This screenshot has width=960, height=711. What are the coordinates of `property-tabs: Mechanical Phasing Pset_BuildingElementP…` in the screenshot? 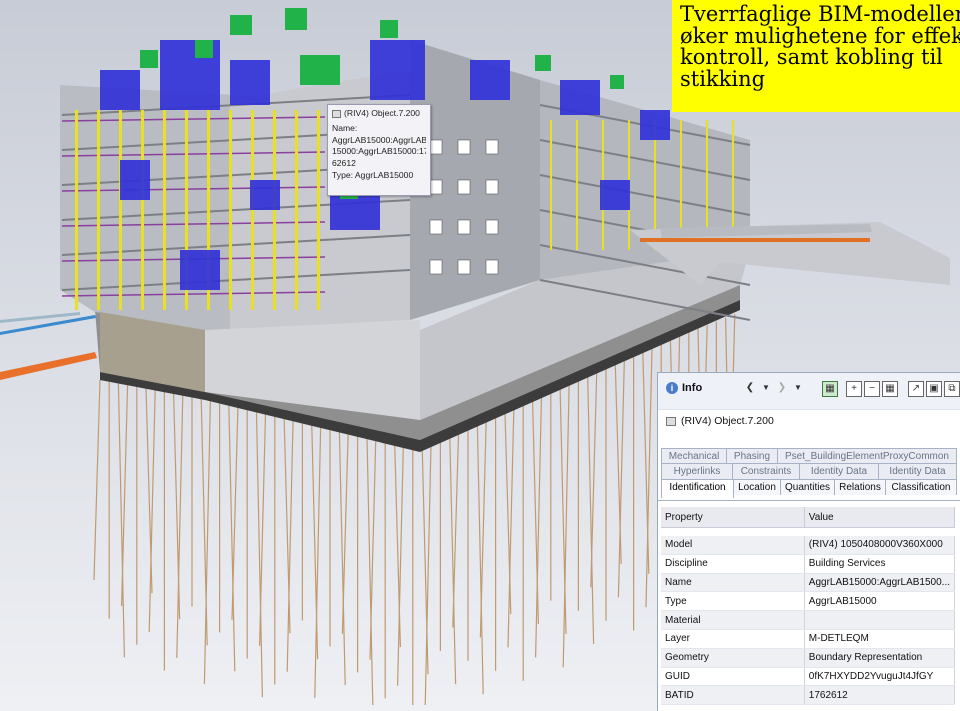 It's located at (809, 470).